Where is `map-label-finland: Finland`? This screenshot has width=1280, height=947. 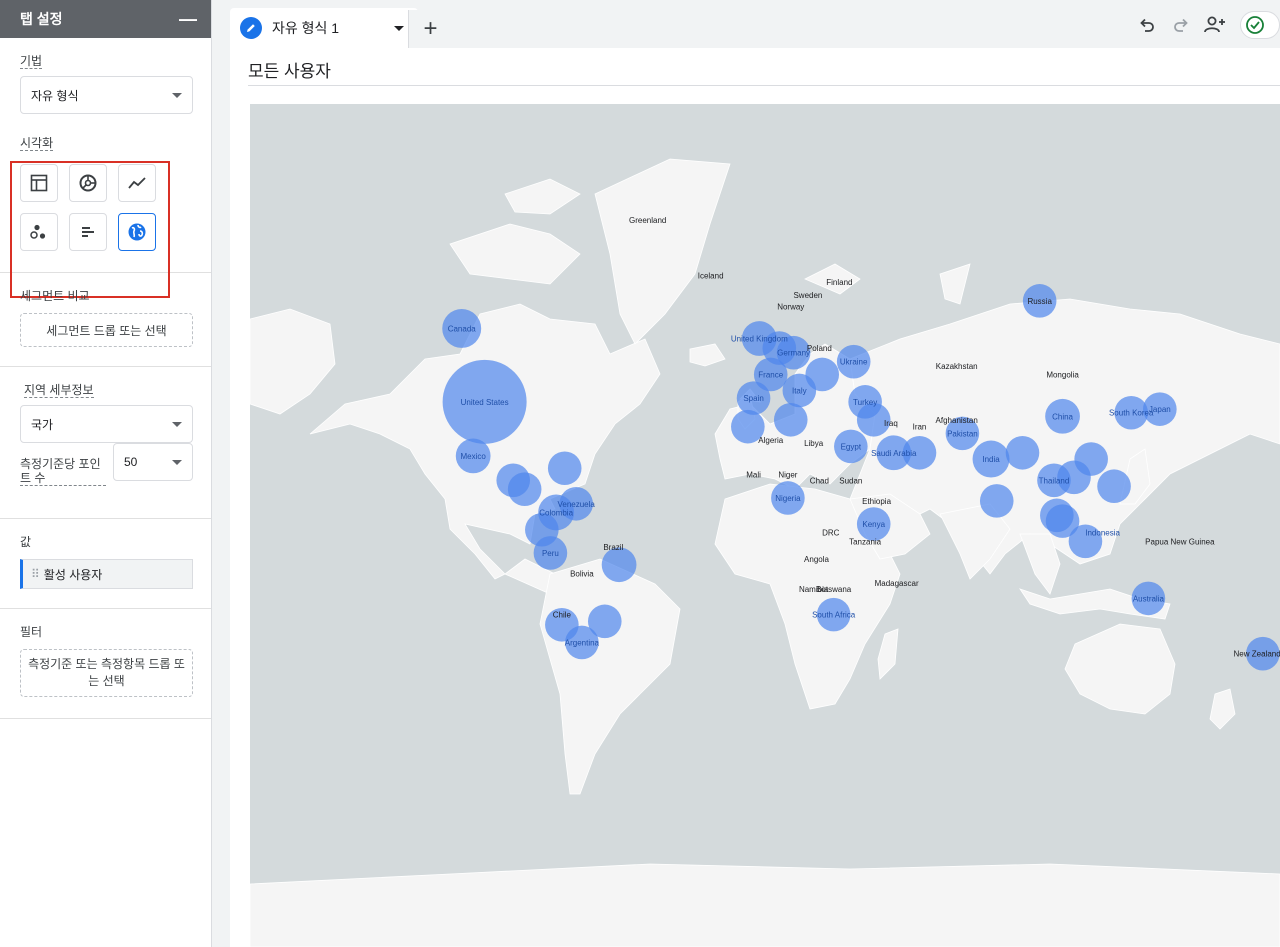
map-label-finland: Finland is located at coordinates (839, 282).